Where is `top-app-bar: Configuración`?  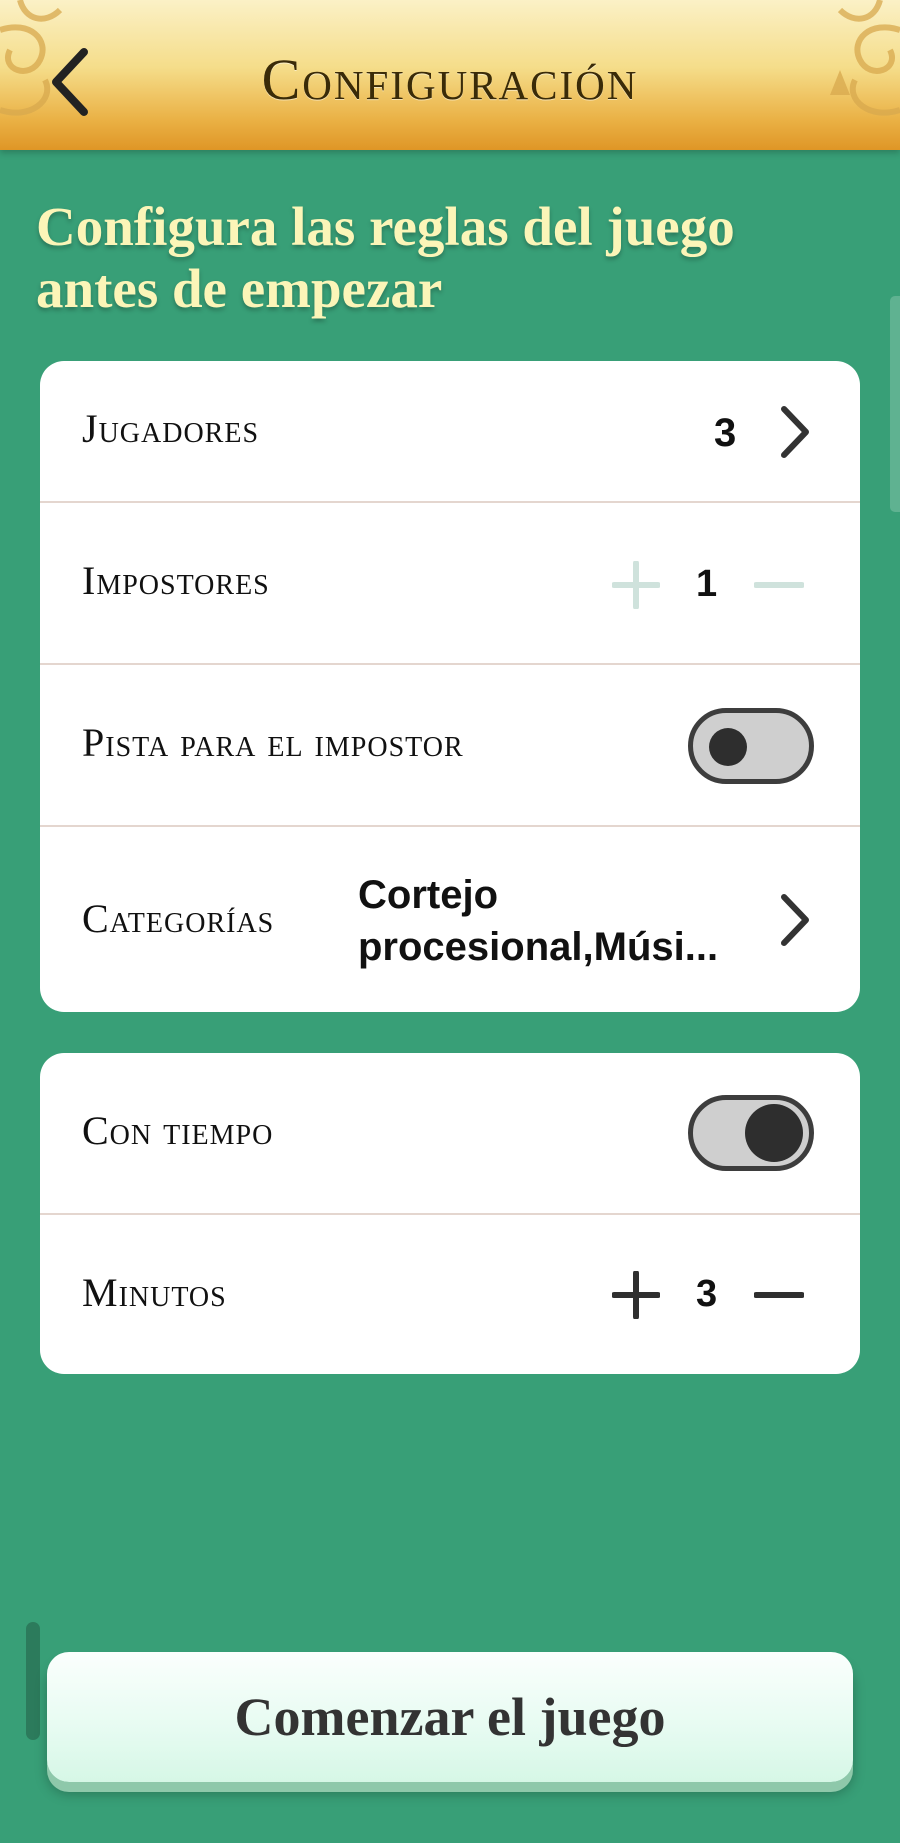 top-app-bar: Configuración is located at coordinates (450, 75).